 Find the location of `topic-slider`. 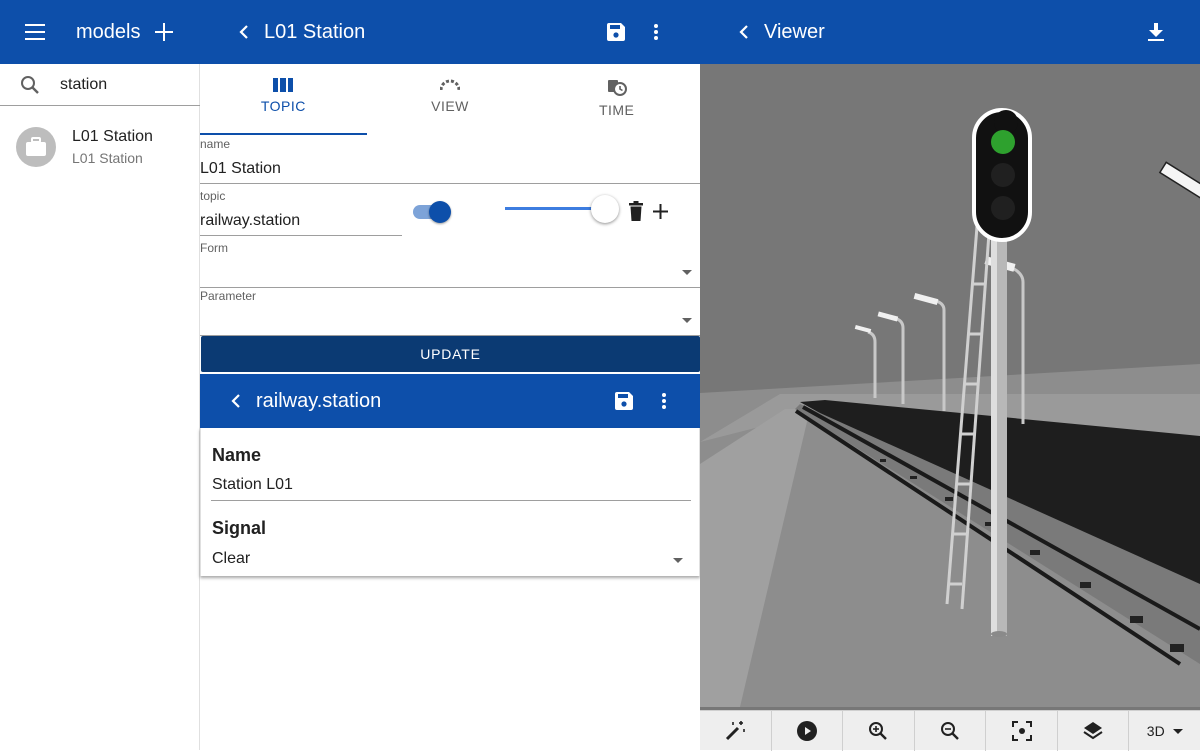

topic-slider is located at coordinates (564, 209).